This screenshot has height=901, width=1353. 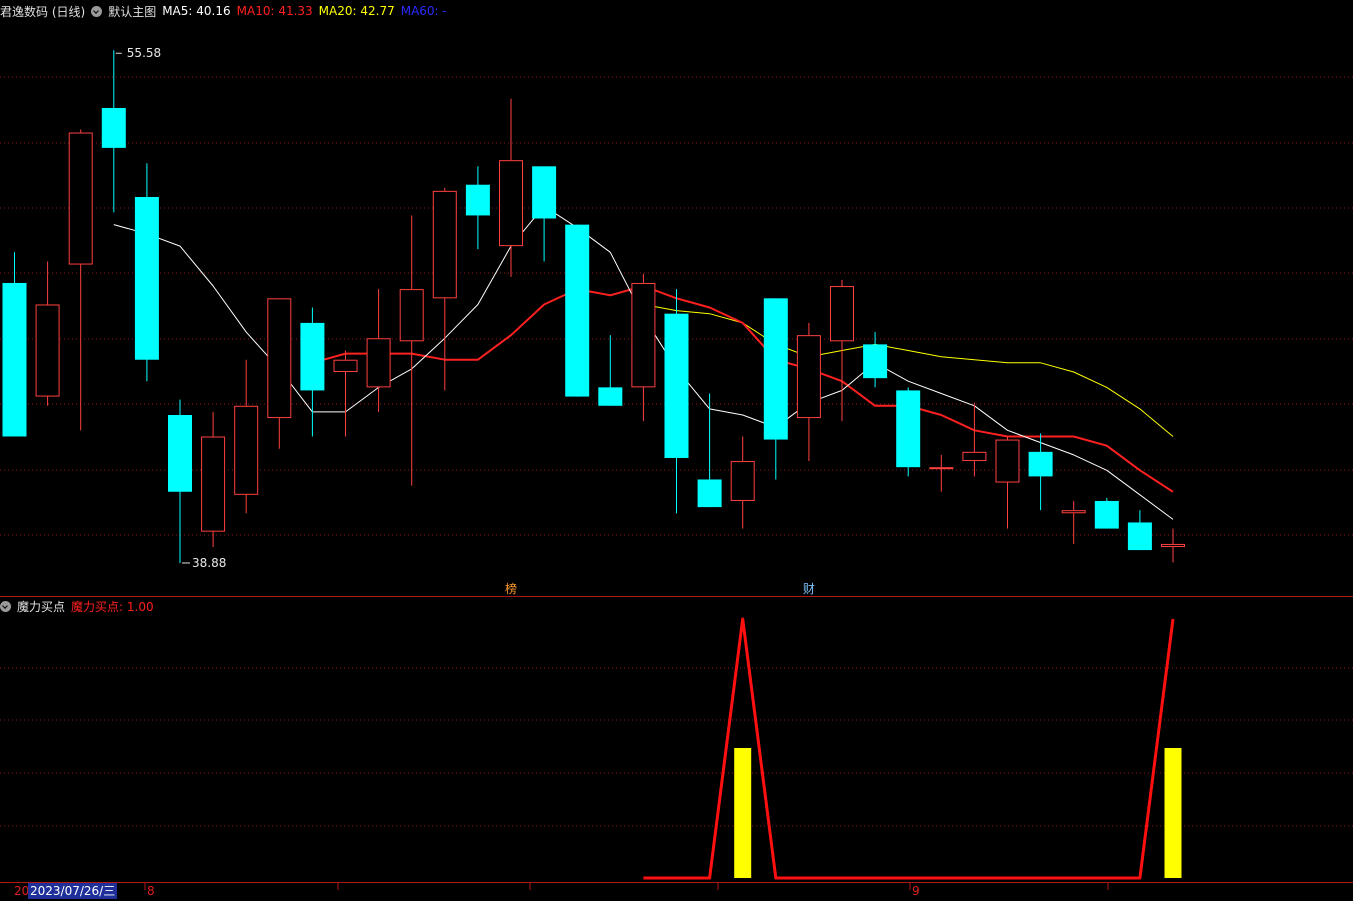 What do you see at coordinates (209, 563) in the screenshot?
I see `low-price-label: 38.88` at bounding box center [209, 563].